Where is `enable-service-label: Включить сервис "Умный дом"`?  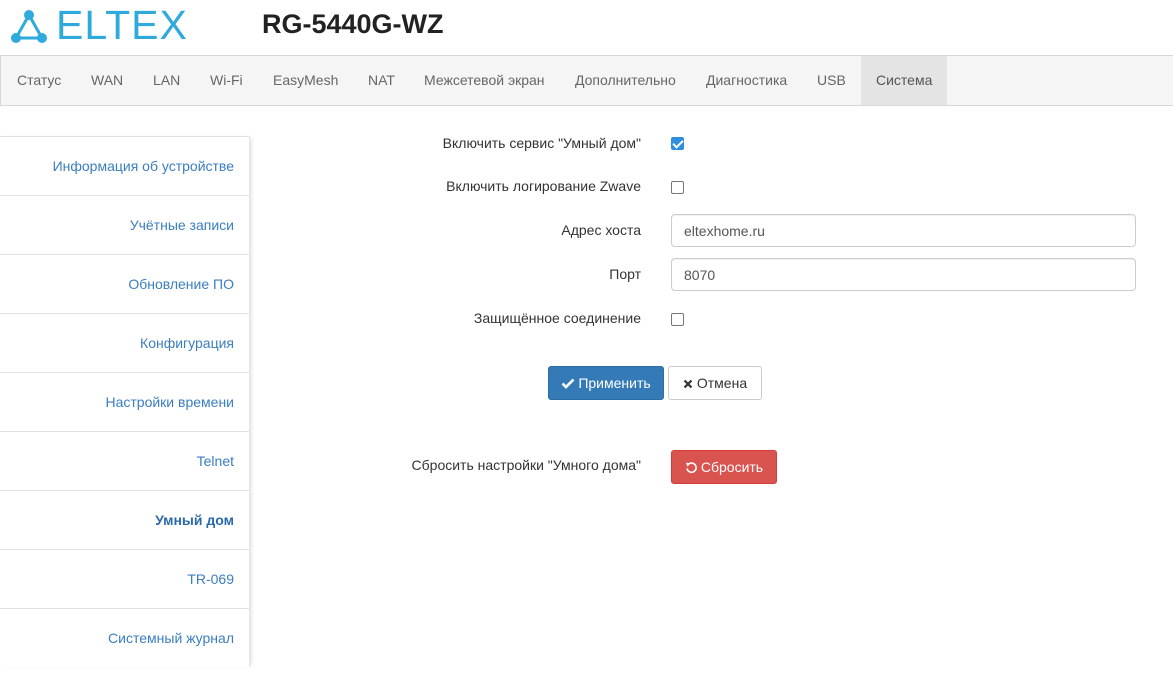
enable-service-label: Включить сервис "Умный дом" is located at coordinates (541, 143).